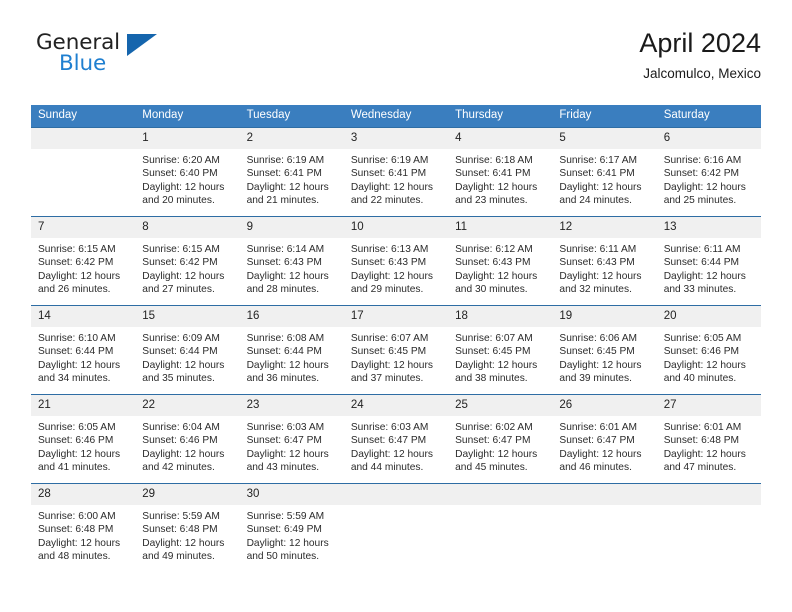 Image resolution: width=792 pixels, height=612 pixels. Describe the element at coordinates (187, 316) in the screenshot. I see `day-number: 15` at that location.